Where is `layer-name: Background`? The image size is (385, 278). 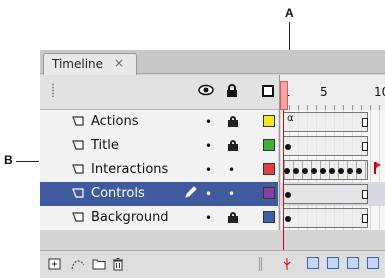
layer-name: Background is located at coordinates (130, 217).